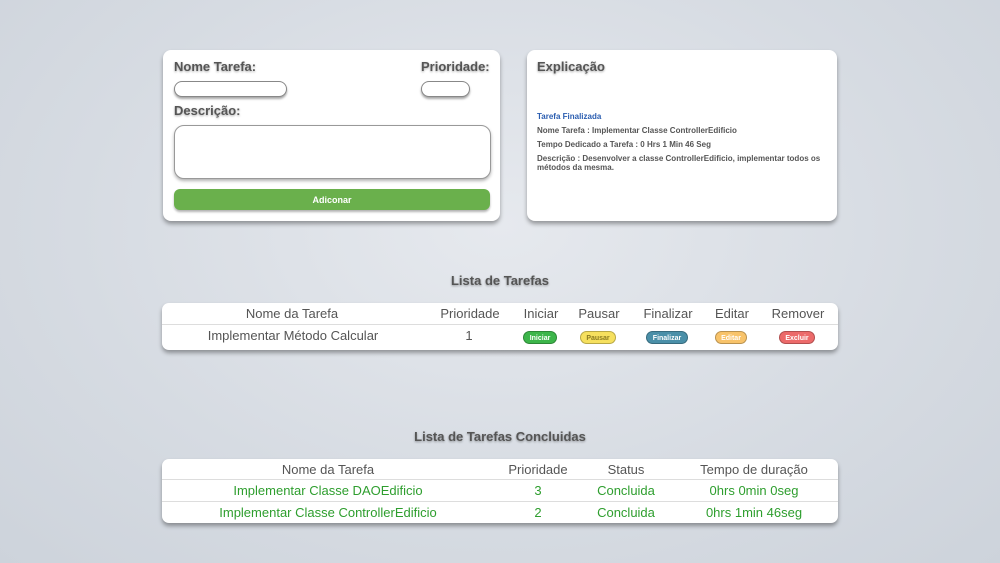 This screenshot has width=1000, height=563. Describe the element at coordinates (626, 469) in the screenshot. I see `column-header: Status` at that location.